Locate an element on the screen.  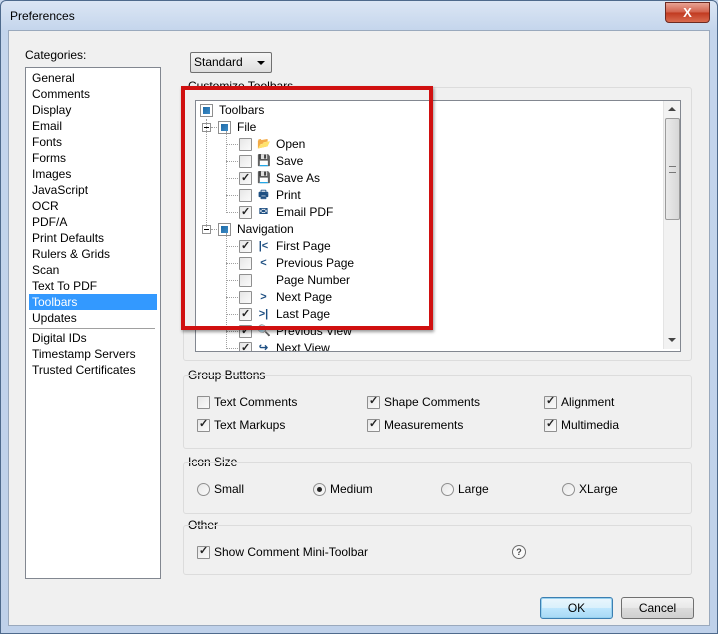
next-view-icon: ↪ is located at coordinates (263, 347).